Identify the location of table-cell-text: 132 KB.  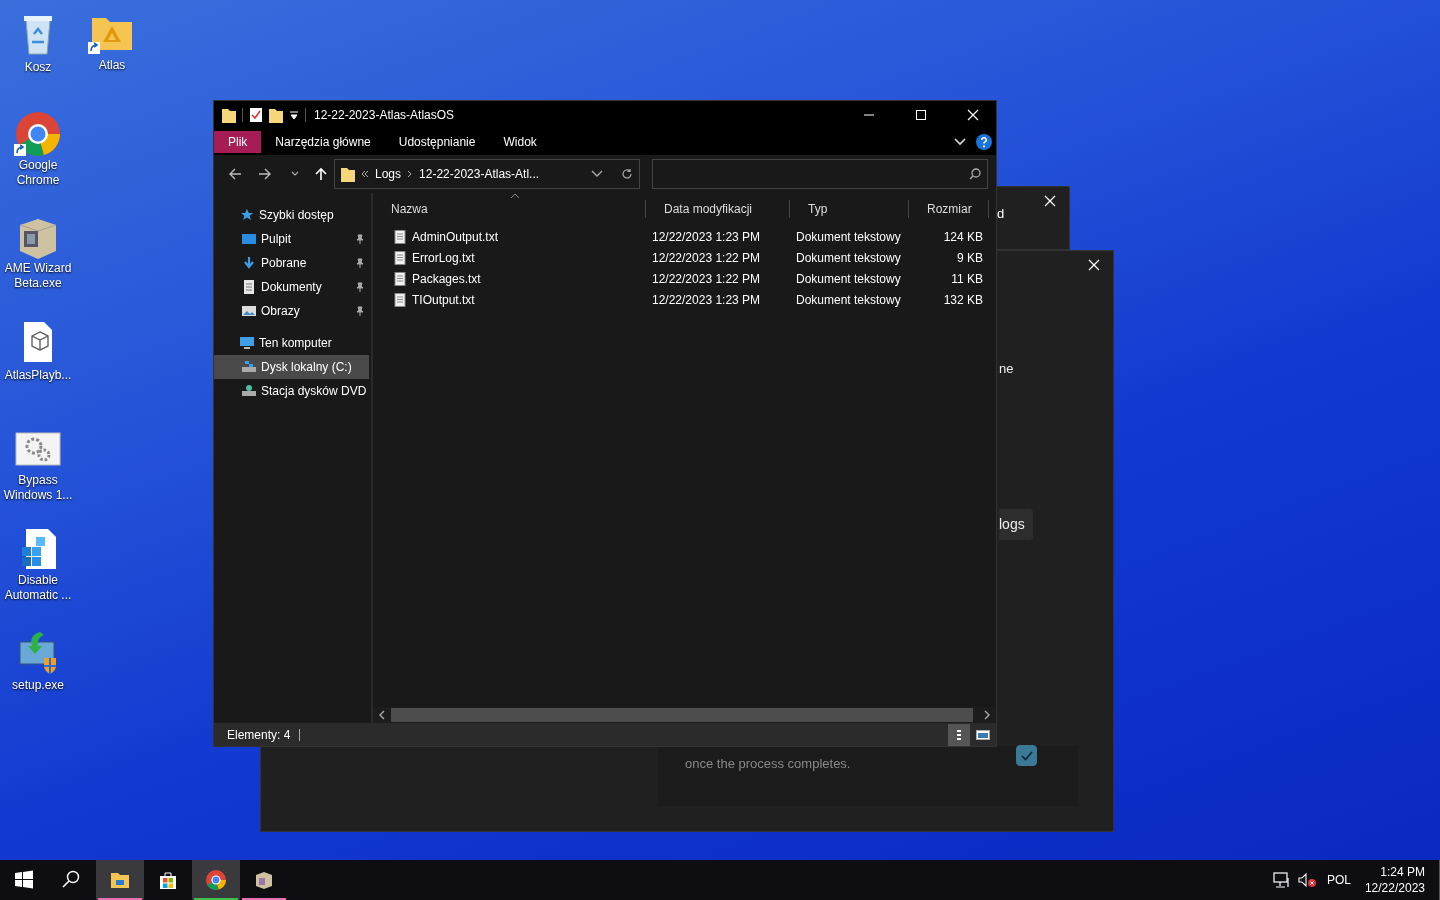
(962, 300).